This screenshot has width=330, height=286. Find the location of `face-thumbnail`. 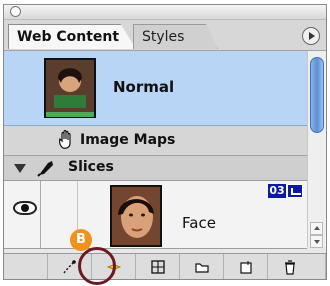

face-thumbnail is located at coordinates (136, 216).